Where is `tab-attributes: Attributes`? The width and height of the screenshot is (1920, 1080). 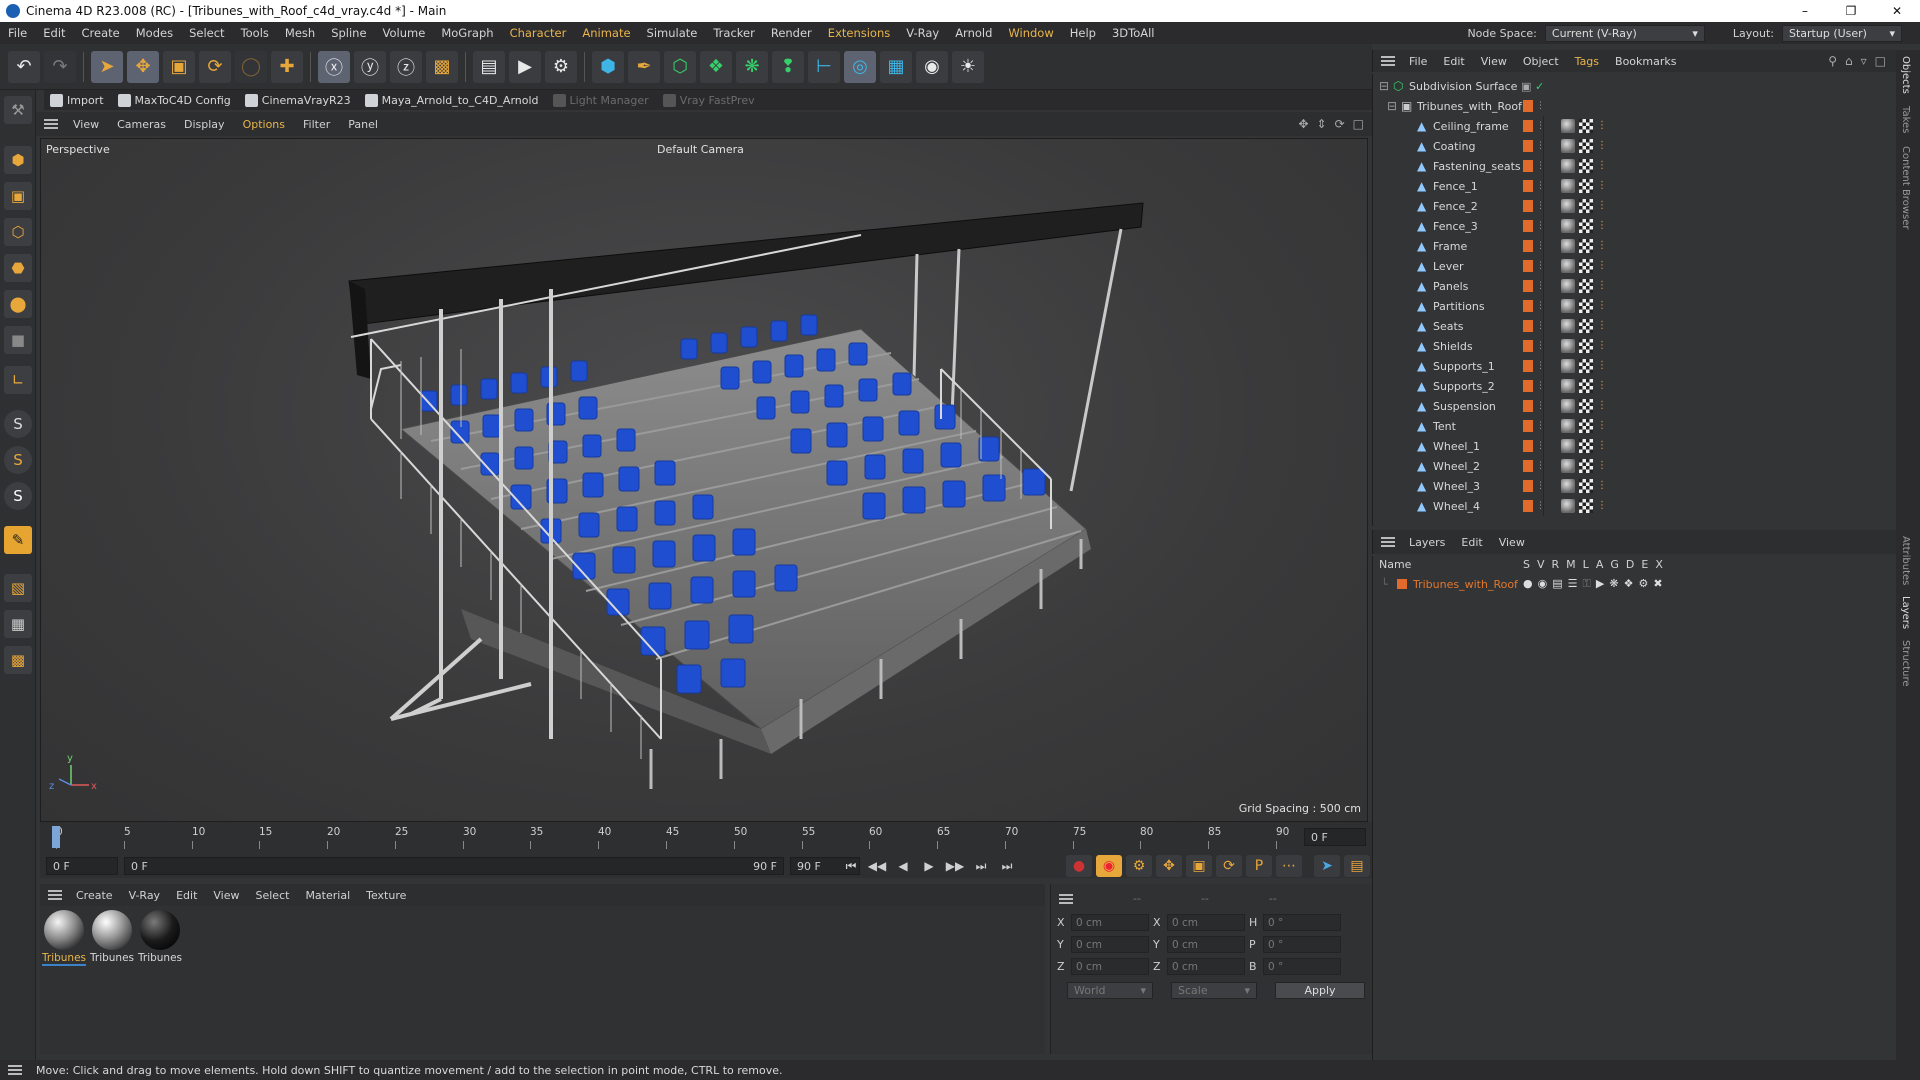 tab-attributes: Attributes is located at coordinates (1905, 560).